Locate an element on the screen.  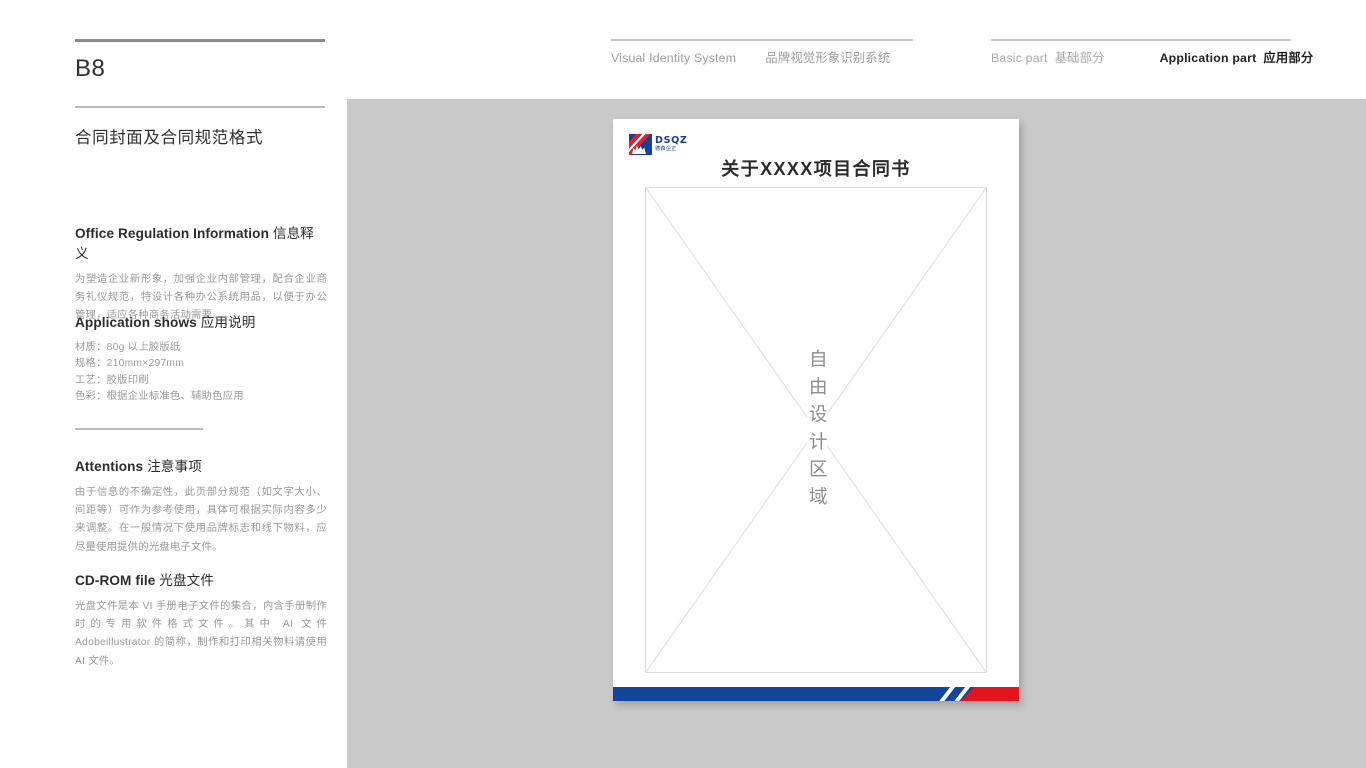
nav-system-label: Visual Identity System 品牌视觉形象识别系统 is located at coordinates (750, 57).